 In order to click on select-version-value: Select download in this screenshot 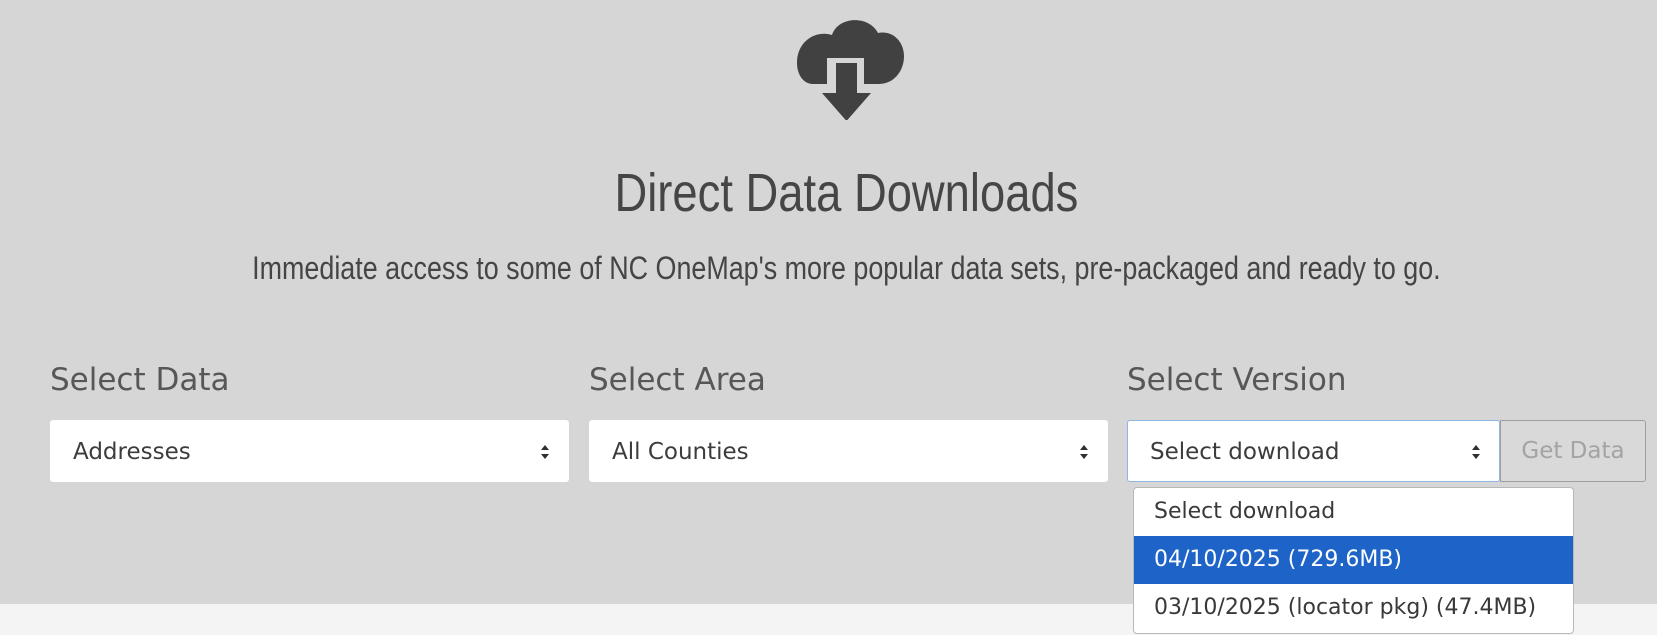, I will do `click(1245, 452)`.